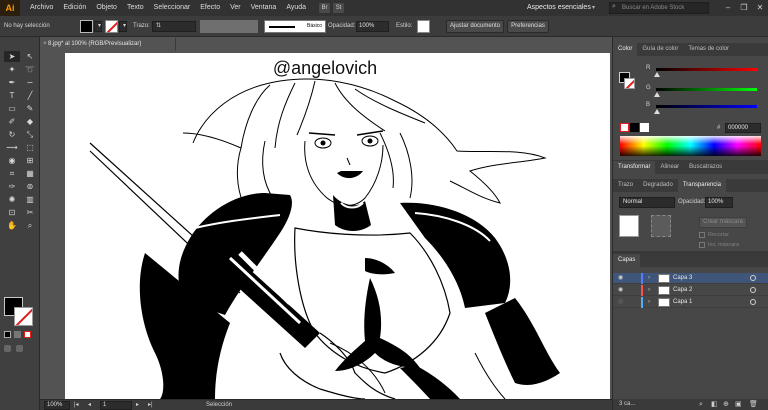 This screenshot has height=410, width=768. What do you see at coordinates (76, 405) in the screenshot?
I see `first-artboard-button: |◂` at bounding box center [76, 405].